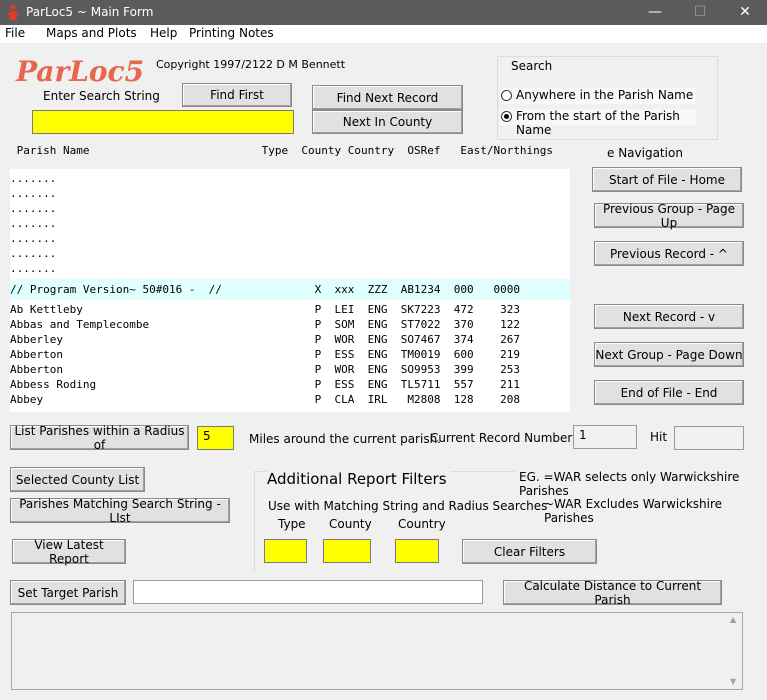 The width and height of the screenshot is (767, 700). I want to click on list-item: Abbess Roding P ESS ENG TL5711 557 211, so click(265, 385).